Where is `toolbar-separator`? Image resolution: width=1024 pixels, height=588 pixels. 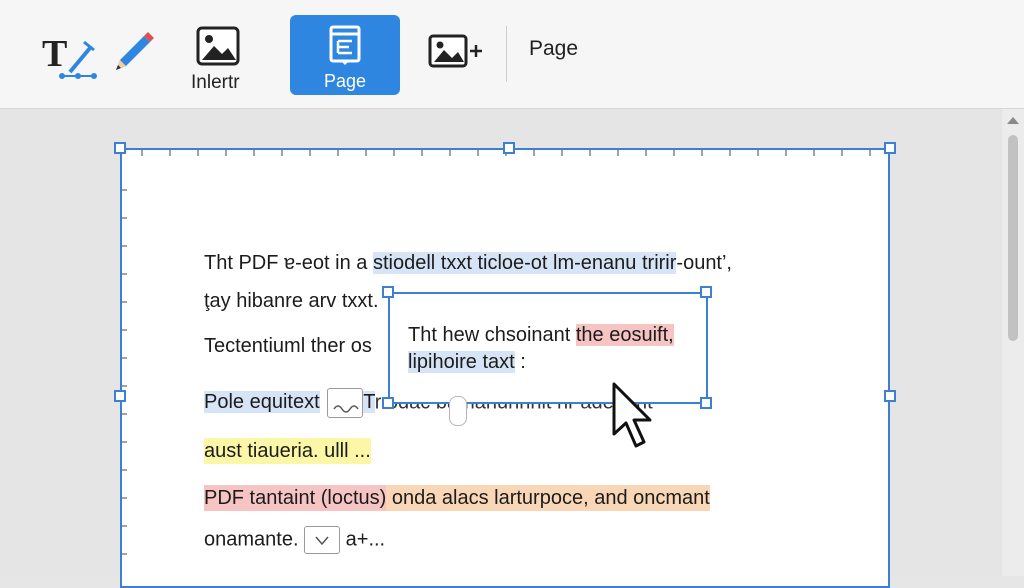 toolbar-separator is located at coordinates (506, 54).